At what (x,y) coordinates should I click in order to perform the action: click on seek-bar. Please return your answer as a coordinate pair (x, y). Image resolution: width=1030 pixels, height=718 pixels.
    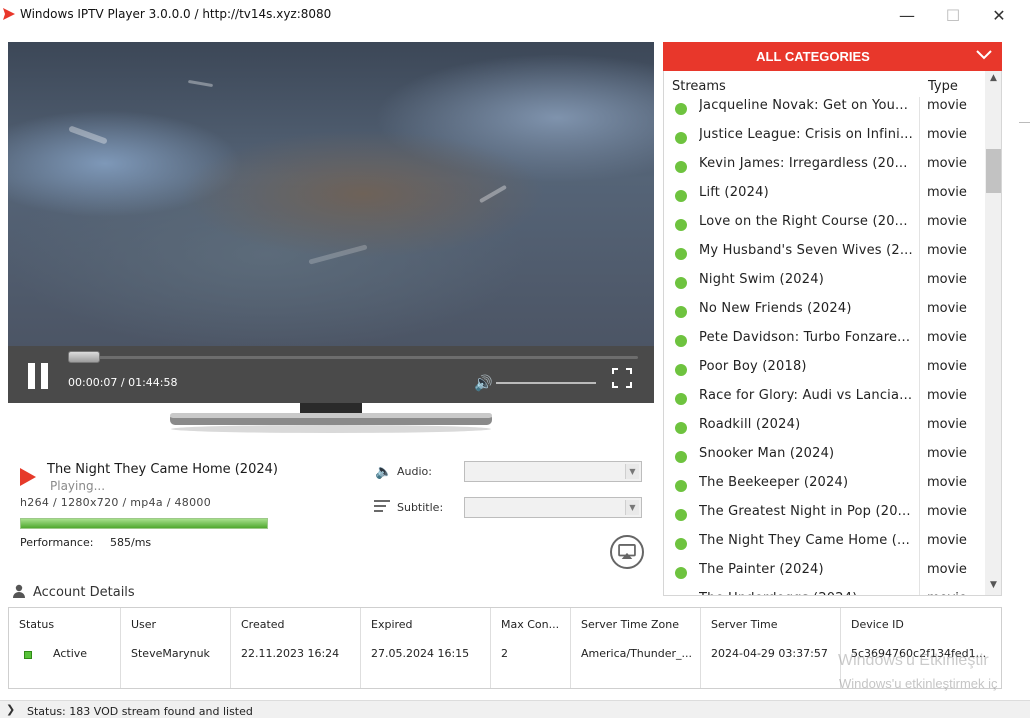
    Looking at the image, I should click on (353, 357).